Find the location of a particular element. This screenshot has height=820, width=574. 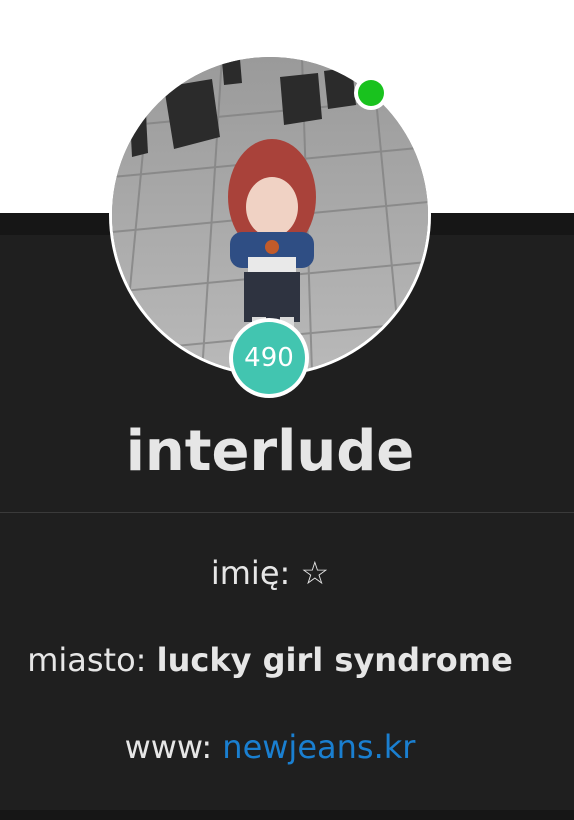

info-row-www: www: newjeans.kr is located at coordinates (270, 747).